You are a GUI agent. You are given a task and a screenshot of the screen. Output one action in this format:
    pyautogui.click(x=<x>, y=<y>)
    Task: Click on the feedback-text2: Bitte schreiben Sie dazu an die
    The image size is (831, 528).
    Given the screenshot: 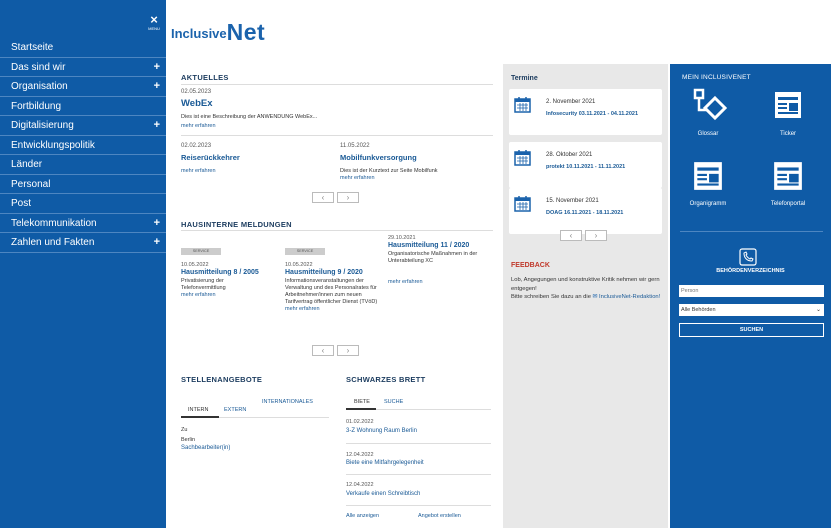 What is the action you would take?
    pyautogui.click(x=551, y=297)
    